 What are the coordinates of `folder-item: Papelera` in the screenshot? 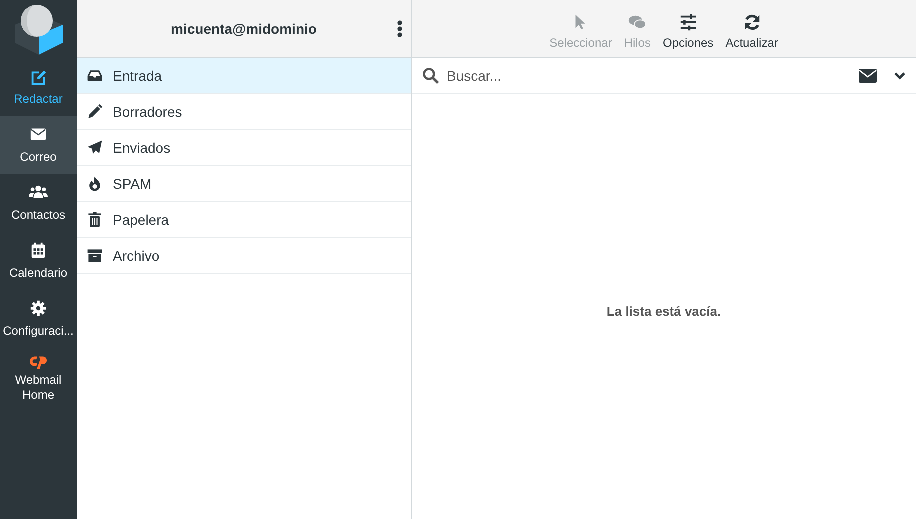 It's located at (244, 220).